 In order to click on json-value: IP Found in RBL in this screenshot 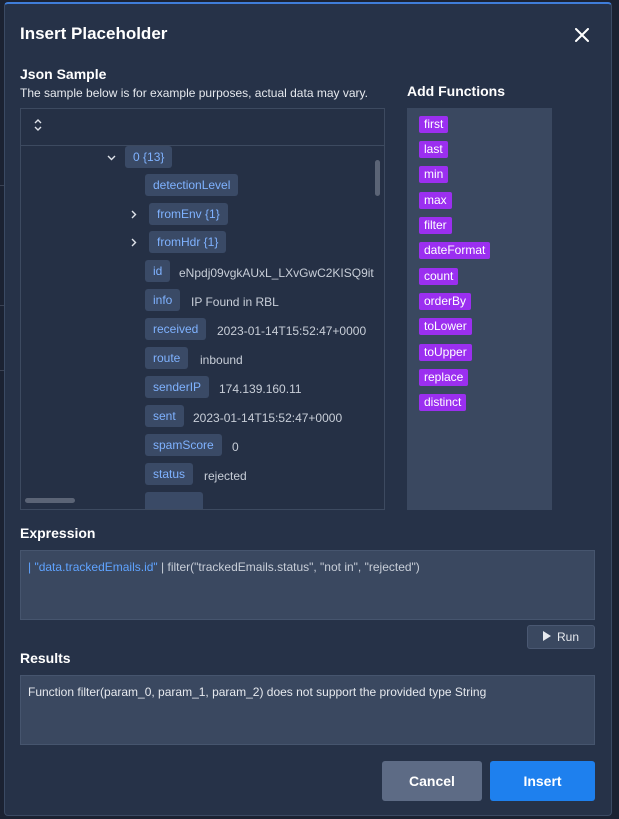, I will do `click(235, 302)`.